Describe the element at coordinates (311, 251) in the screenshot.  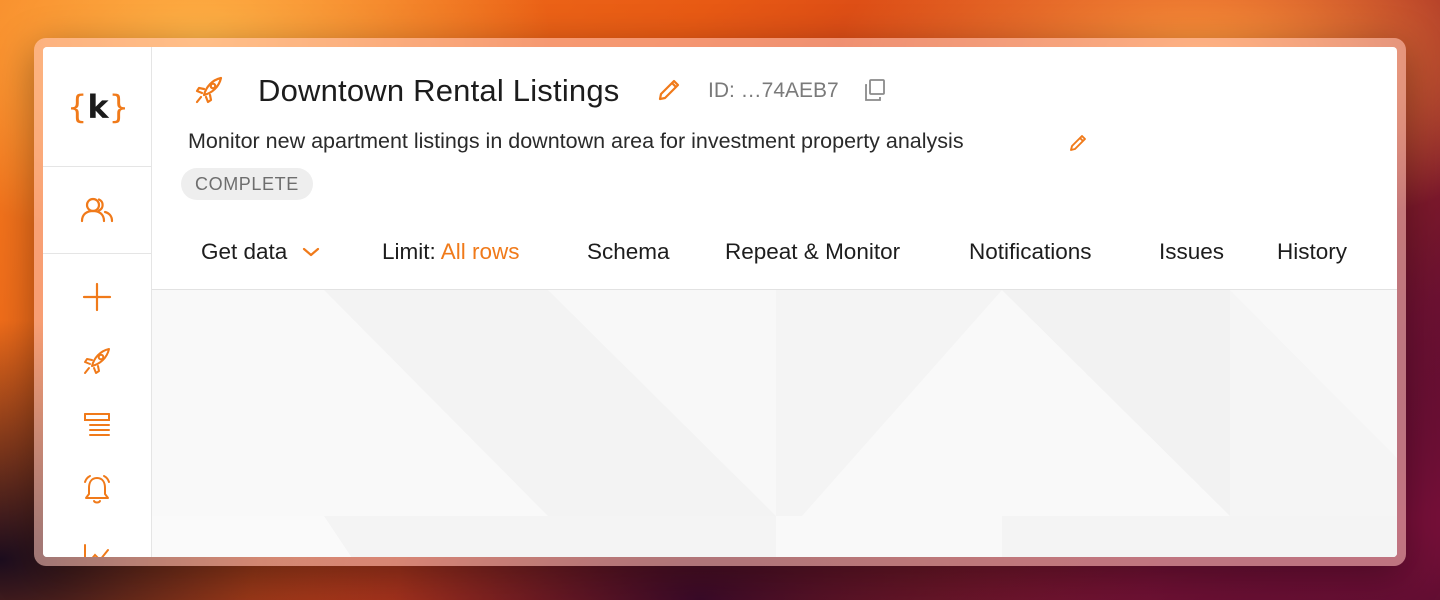
I see `chevron-down-icon` at that location.